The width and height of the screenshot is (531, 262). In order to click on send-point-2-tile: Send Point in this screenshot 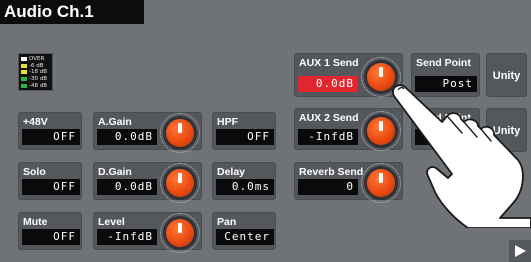, I will do `click(445, 129)`.